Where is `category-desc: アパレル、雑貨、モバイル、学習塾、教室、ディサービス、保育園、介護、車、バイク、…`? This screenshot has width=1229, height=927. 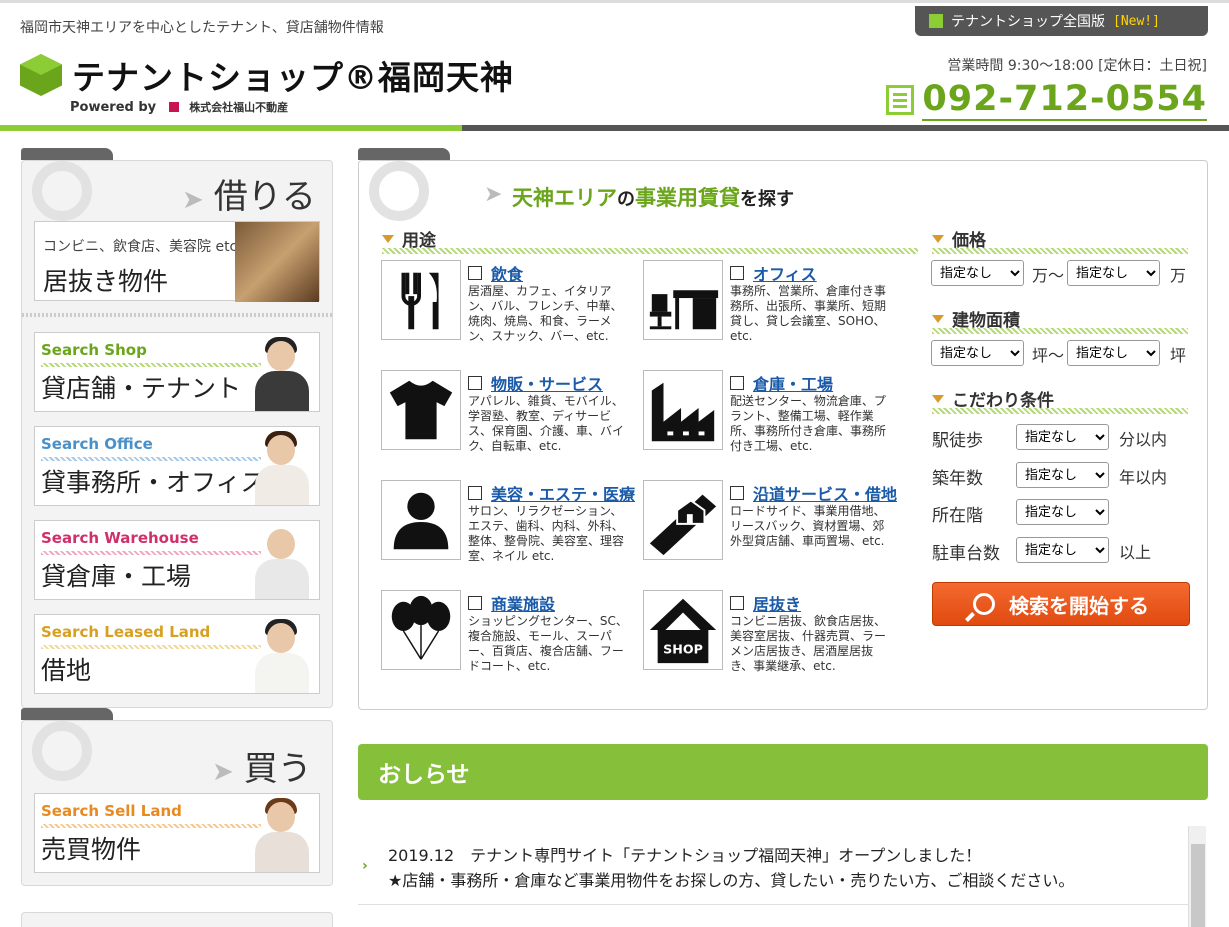 category-desc: アパレル、雑貨、モバイル、学習塾、教室、ディサービス、保育園、介護、車、バイク、… is located at coordinates (546, 423).